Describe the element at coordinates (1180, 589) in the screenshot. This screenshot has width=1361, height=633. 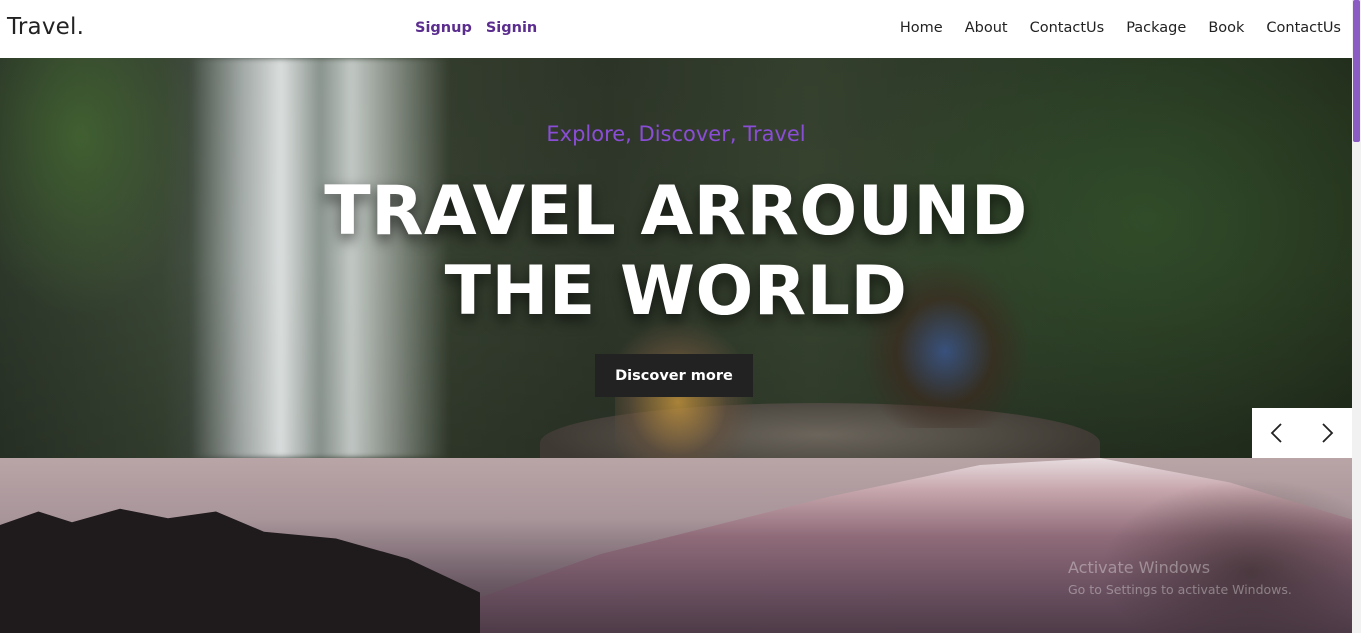
I see `activate-windows-subtitle: Go to Settings to activate Windows.` at that location.